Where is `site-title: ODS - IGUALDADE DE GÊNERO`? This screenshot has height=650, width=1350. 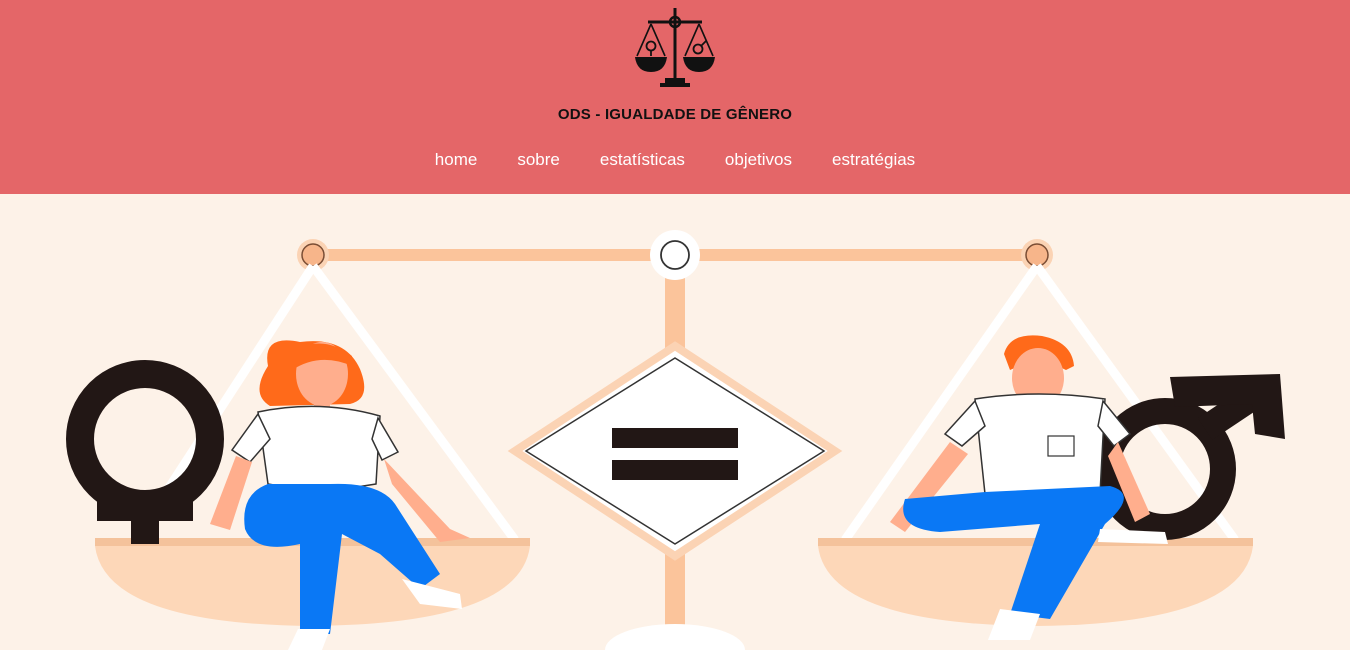
site-title: ODS - IGUALDADE DE GÊNERO is located at coordinates (675, 114).